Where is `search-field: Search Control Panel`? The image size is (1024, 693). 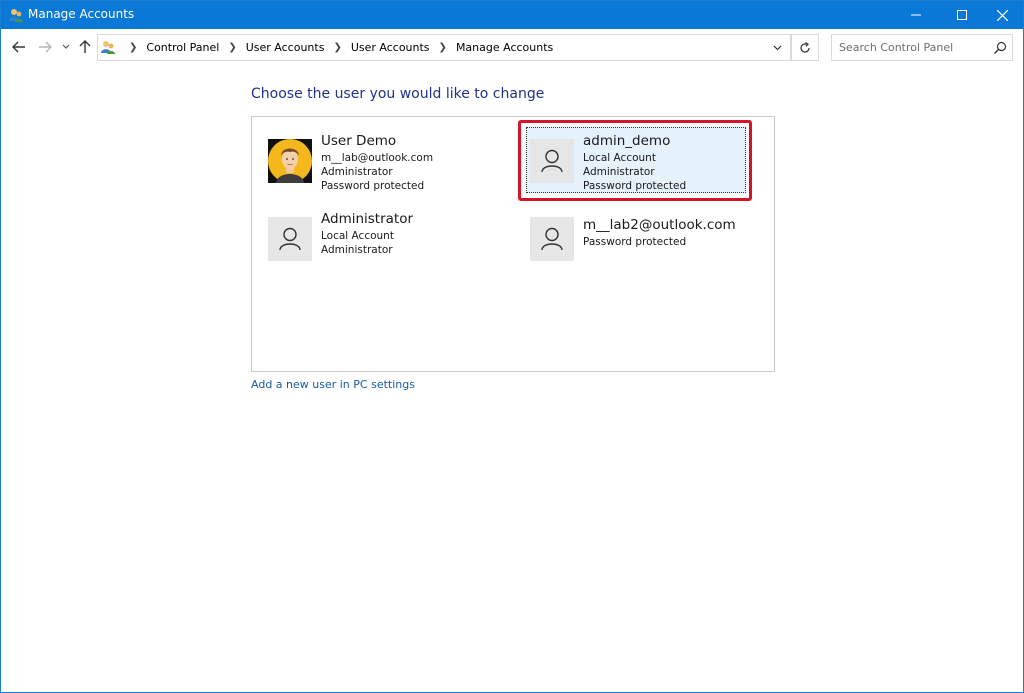
search-field: Search Control Panel is located at coordinates (922, 47).